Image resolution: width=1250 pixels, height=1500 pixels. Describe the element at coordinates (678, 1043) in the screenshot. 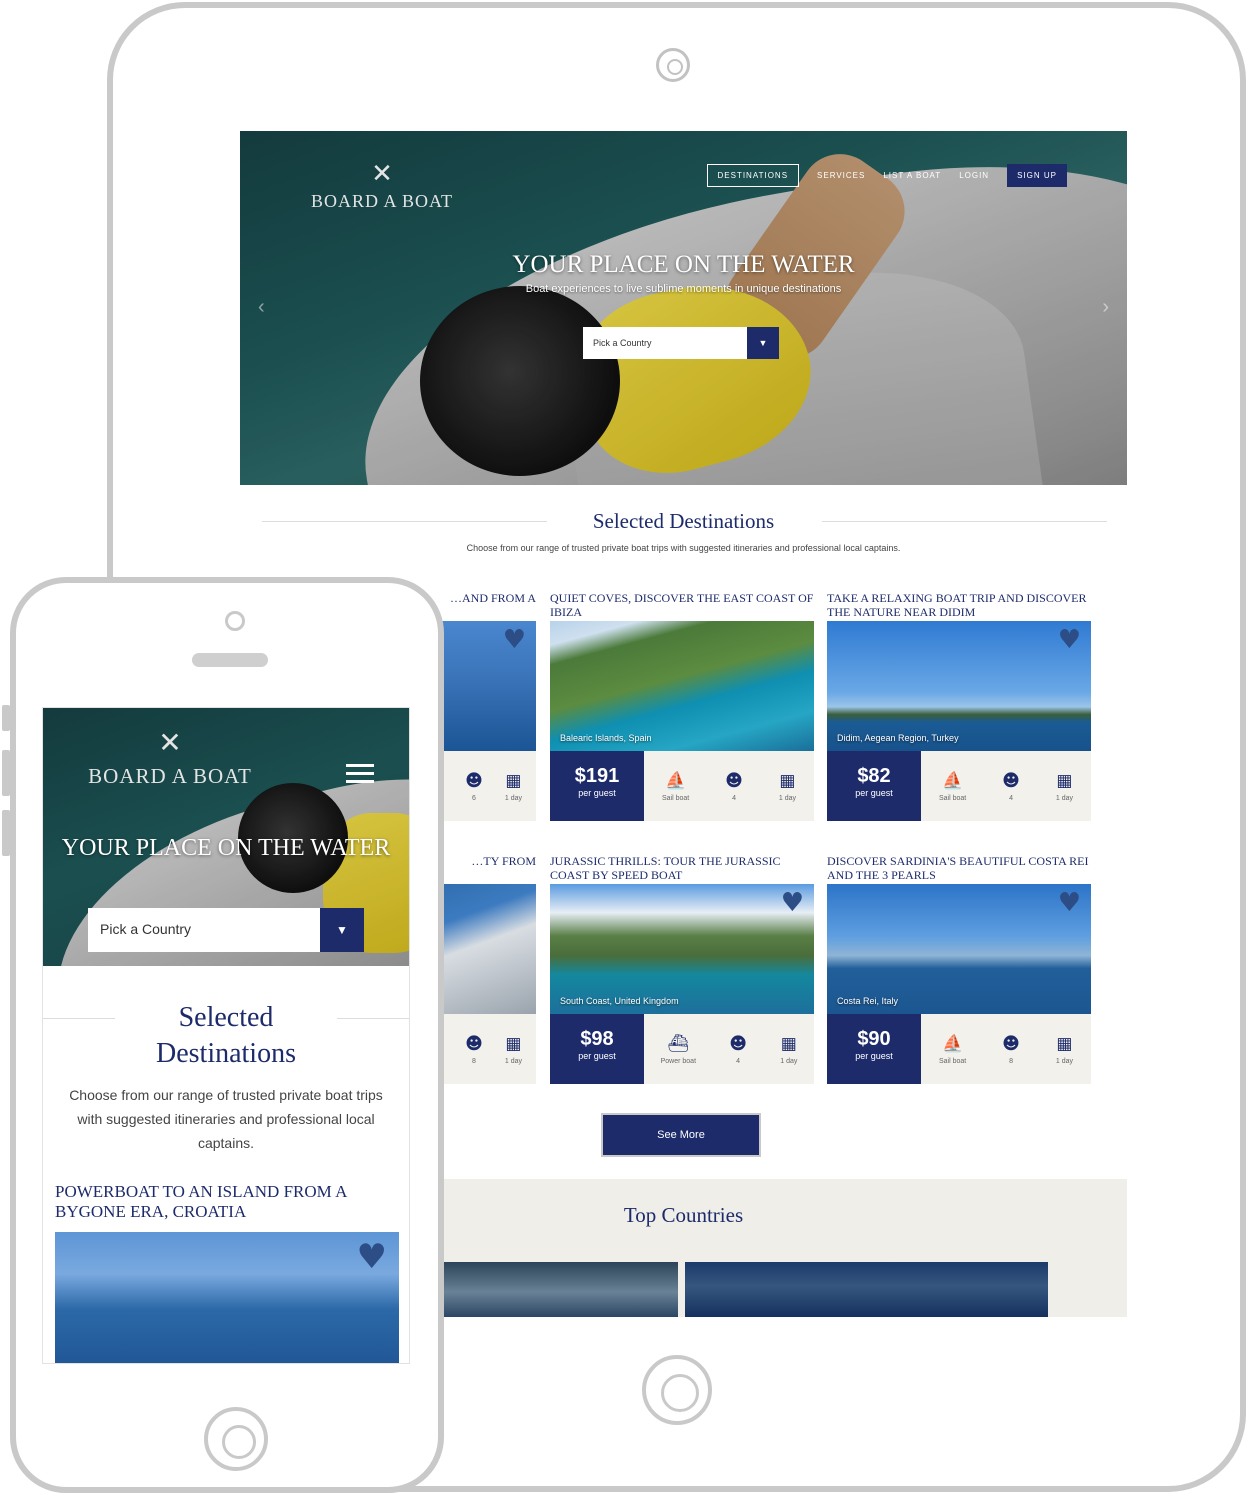

I see `powerboat-icon: ⛴` at that location.